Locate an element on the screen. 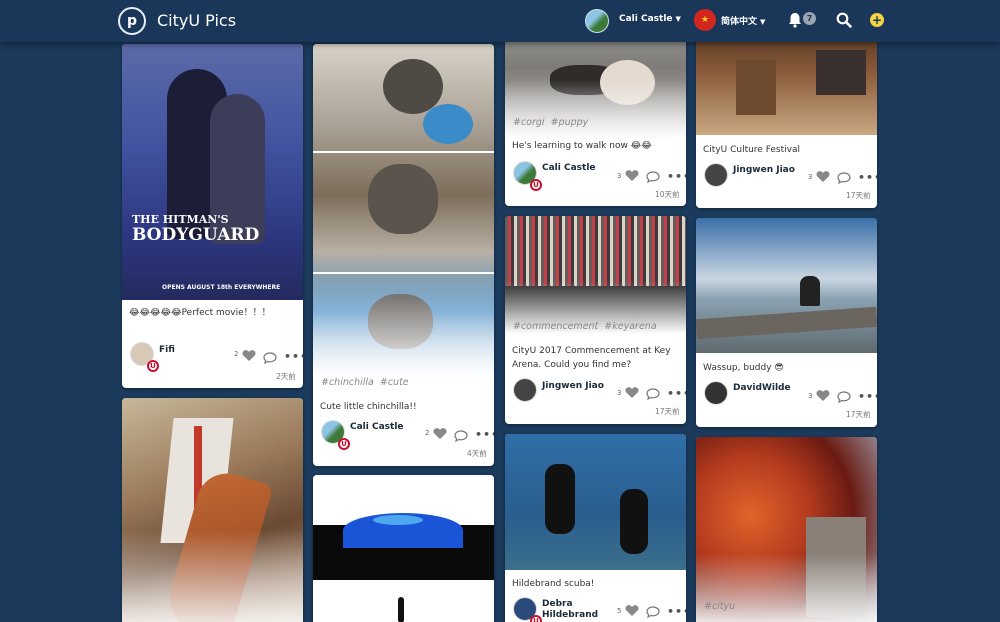 The height and width of the screenshot is (622, 1000). post-card: #cityu is located at coordinates (786, 529).